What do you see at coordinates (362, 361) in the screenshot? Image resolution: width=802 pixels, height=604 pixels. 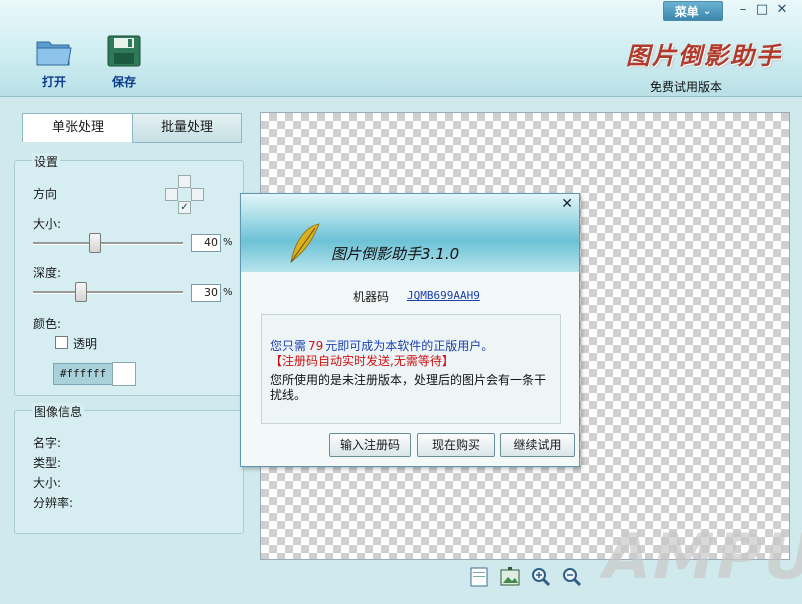 I see `instant-delivery-note: 【注册码自动实时发送,无需等待】` at bounding box center [362, 361].